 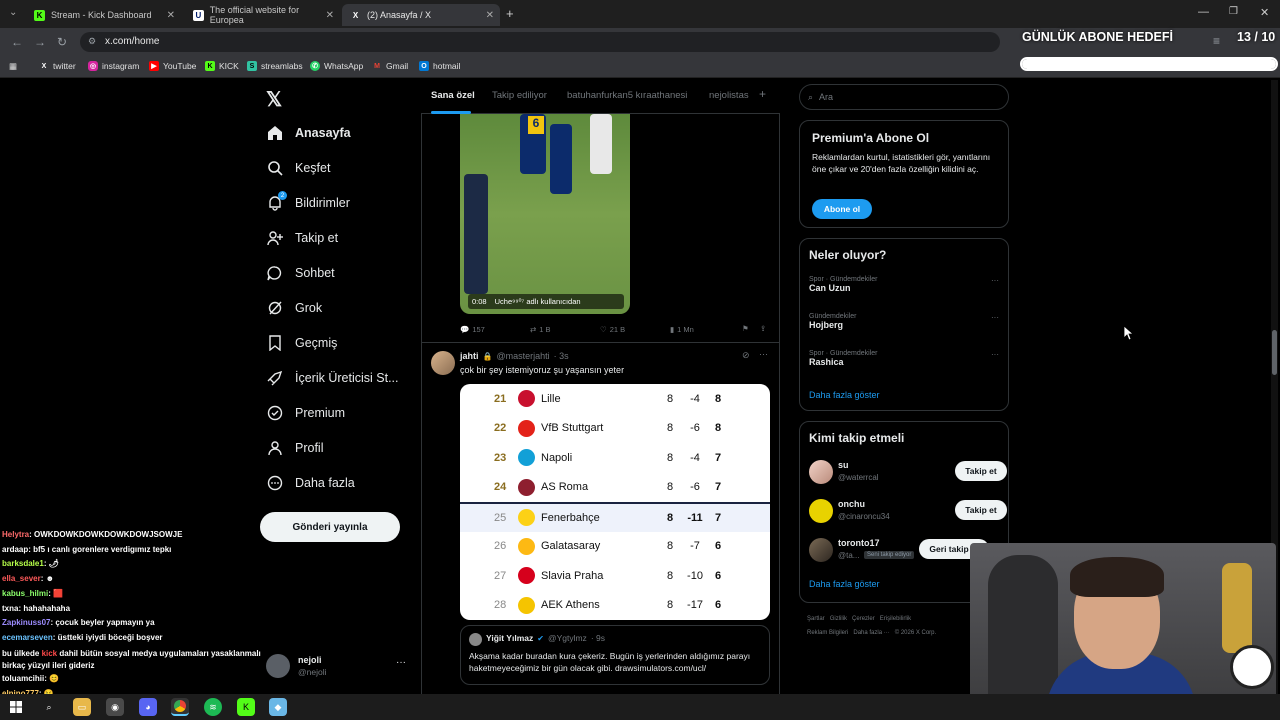 What do you see at coordinates (546, 301) in the screenshot?
I see `video-info: 0:08 Uche⁹⁹⁰⁷ adlı kullanıcıdan` at bounding box center [546, 301].